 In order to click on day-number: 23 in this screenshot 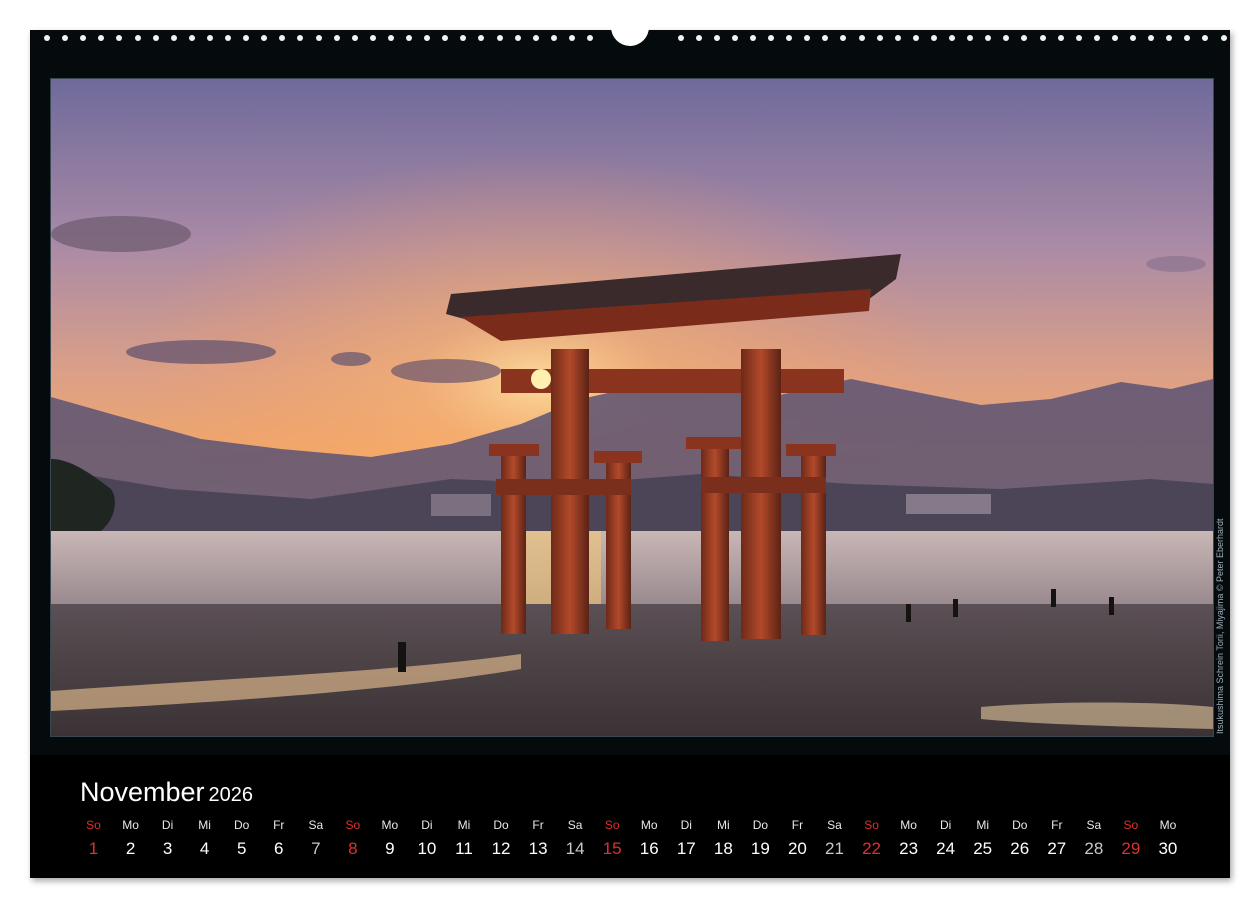, I will do `click(909, 848)`.